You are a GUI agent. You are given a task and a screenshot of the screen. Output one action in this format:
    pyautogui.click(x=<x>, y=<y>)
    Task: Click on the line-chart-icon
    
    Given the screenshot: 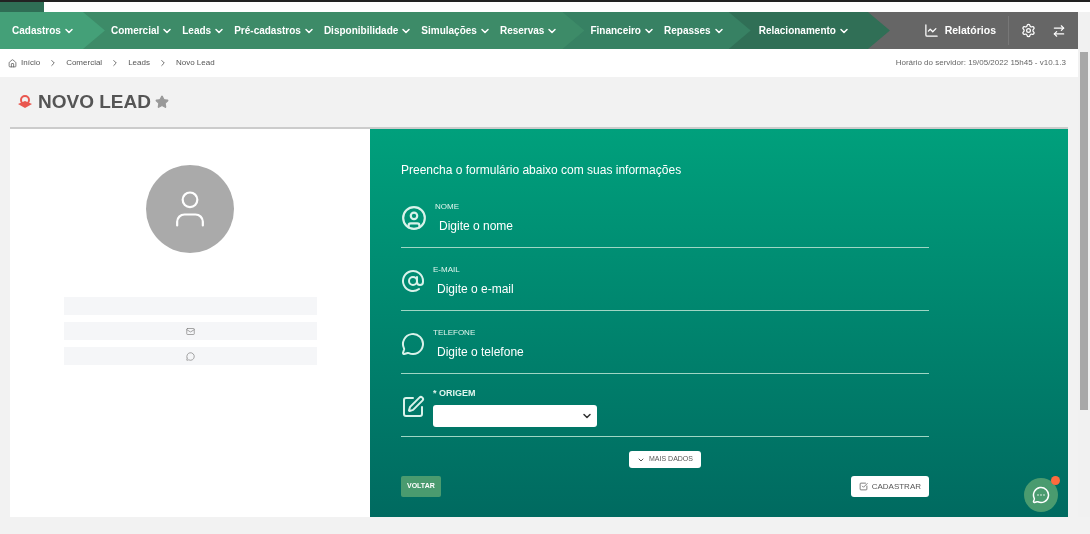 What is the action you would take?
    pyautogui.click(x=931, y=30)
    